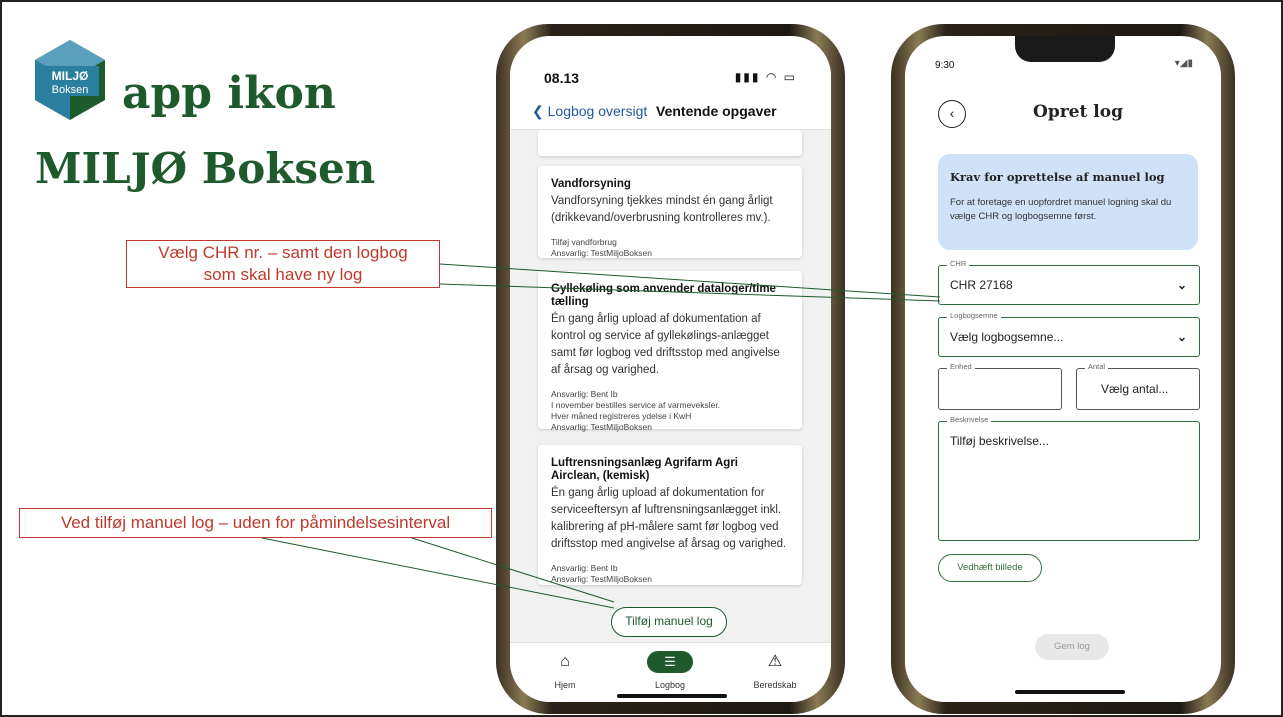 This screenshot has width=1283, height=717. Describe the element at coordinates (1078, 112) in the screenshot. I see `page-title: Opret log` at that location.